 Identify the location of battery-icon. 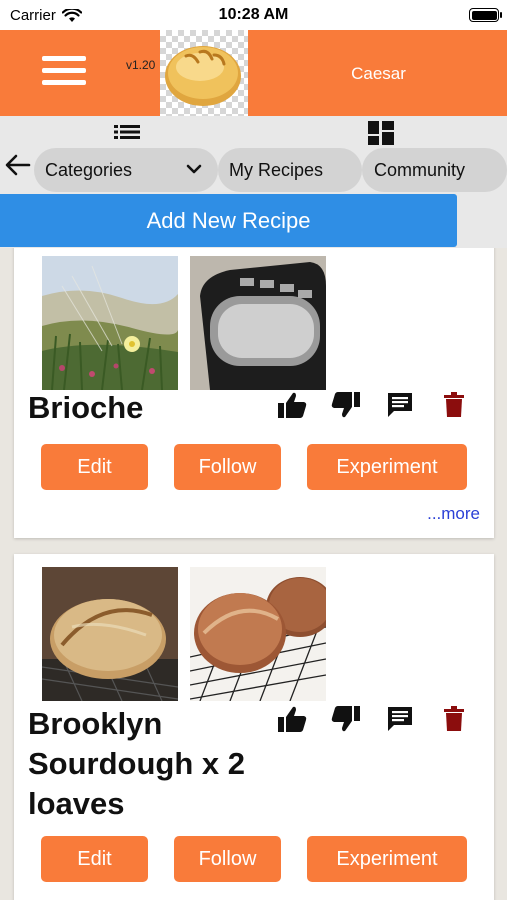
(485, 15).